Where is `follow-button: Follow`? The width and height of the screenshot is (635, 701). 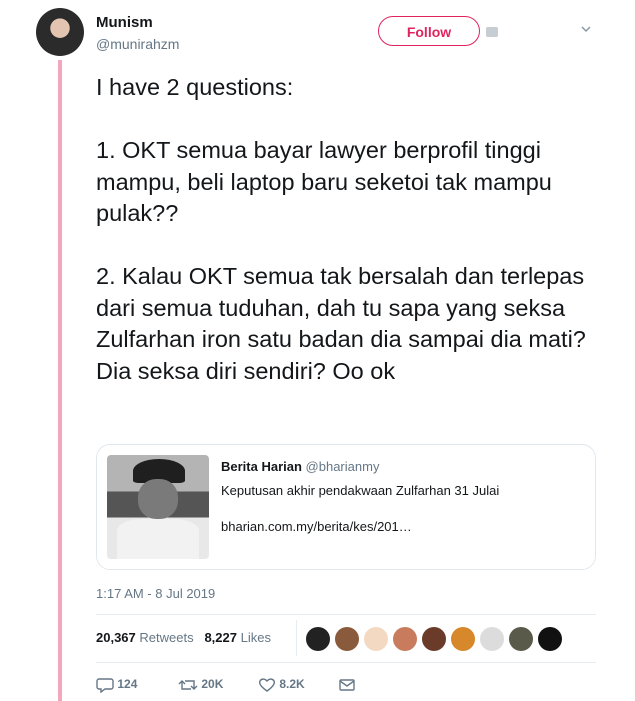 follow-button: Follow is located at coordinates (429, 31).